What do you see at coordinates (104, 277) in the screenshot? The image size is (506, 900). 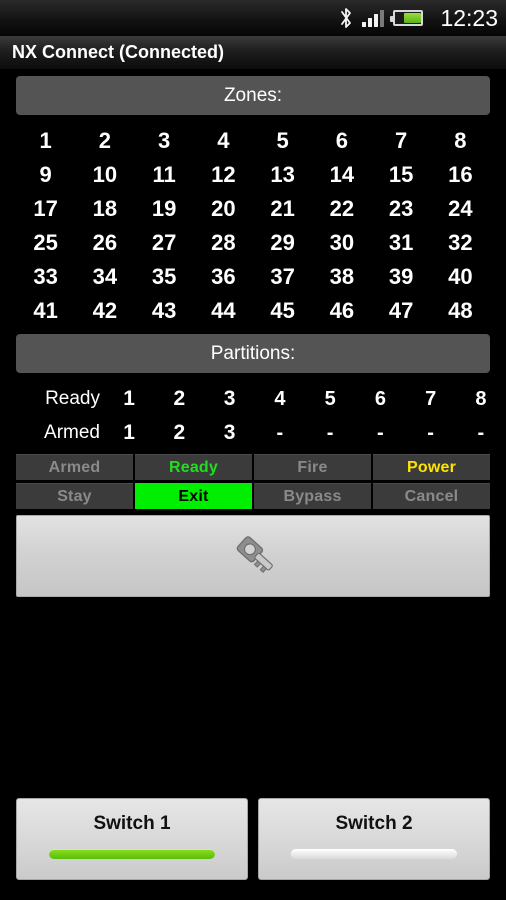 I see `zone-cell: 34` at bounding box center [104, 277].